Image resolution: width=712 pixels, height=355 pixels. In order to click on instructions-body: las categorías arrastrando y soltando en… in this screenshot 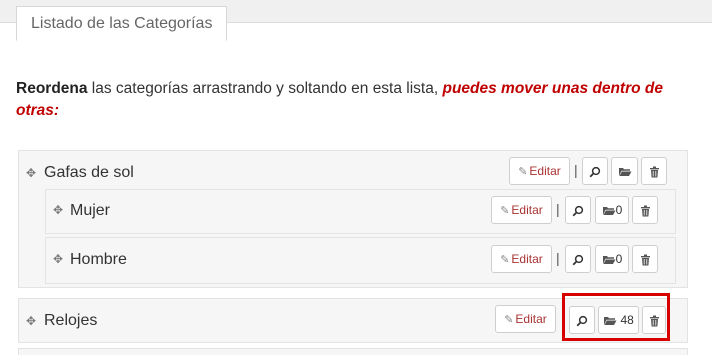, I will do `click(265, 88)`.